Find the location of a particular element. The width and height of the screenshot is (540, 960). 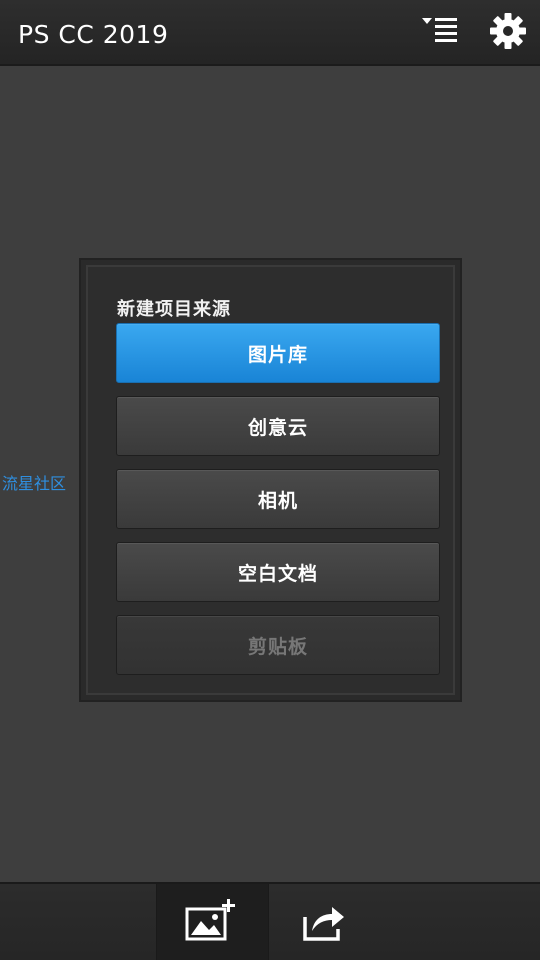

add-image-button is located at coordinates (212, 920).